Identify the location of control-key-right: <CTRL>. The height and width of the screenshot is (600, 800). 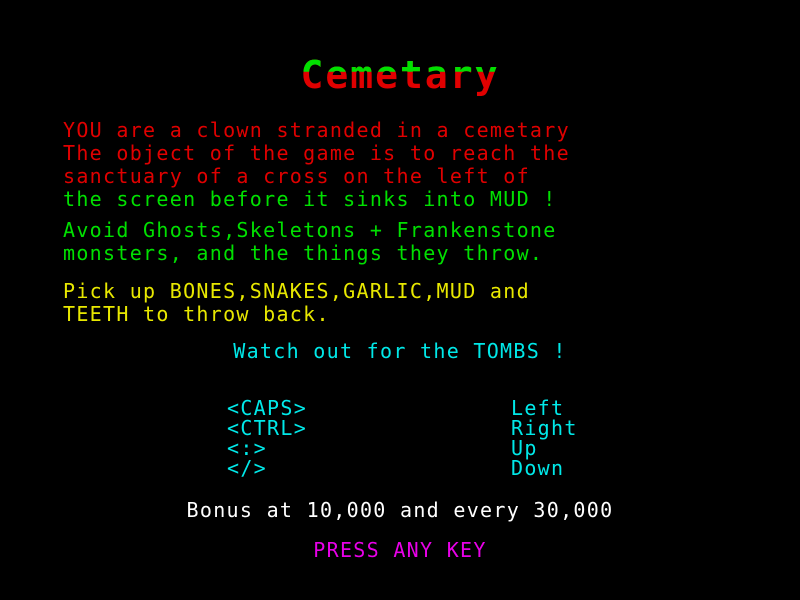
(267, 428).